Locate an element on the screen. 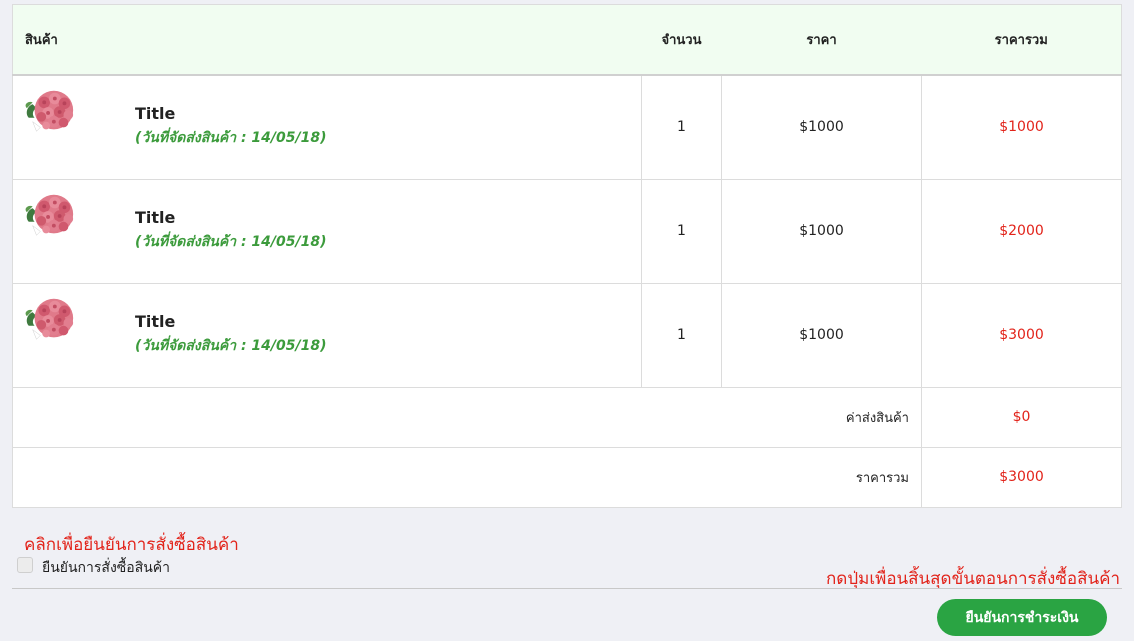 Image resolution: width=1134 pixels, height=641 pixels. confirm-checkbox is located at coordinates (25, 565).